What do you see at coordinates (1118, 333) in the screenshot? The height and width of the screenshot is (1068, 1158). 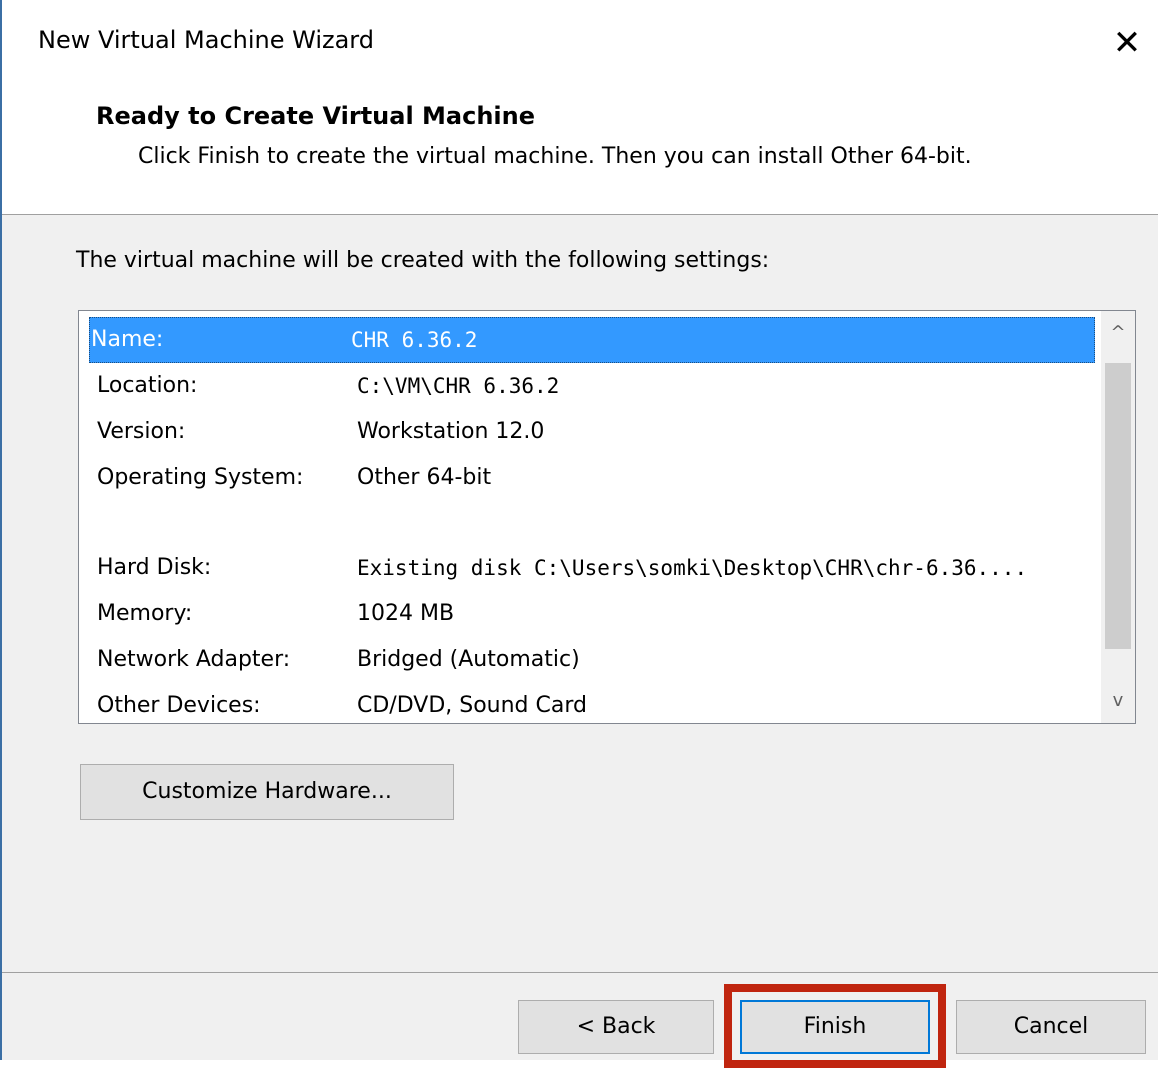 I see `scroll-up-icon: ^` at bounding box center [1118, 333].